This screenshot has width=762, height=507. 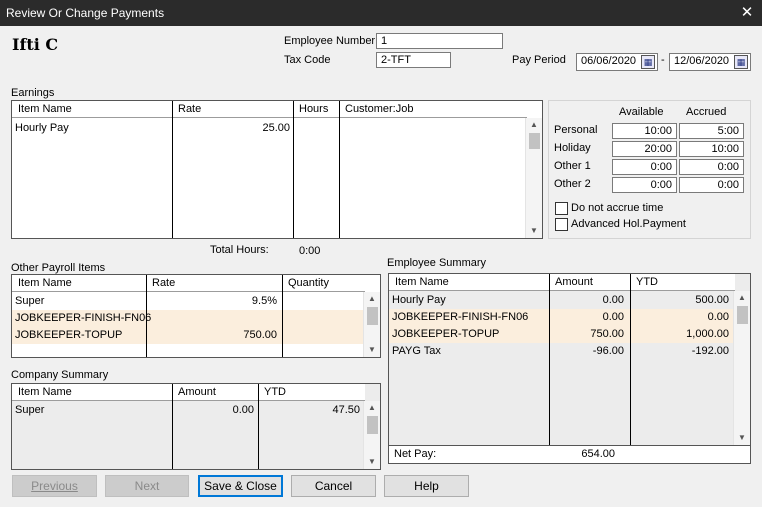 I want to click on close-icon: ✕, so click(x=747, y=13).